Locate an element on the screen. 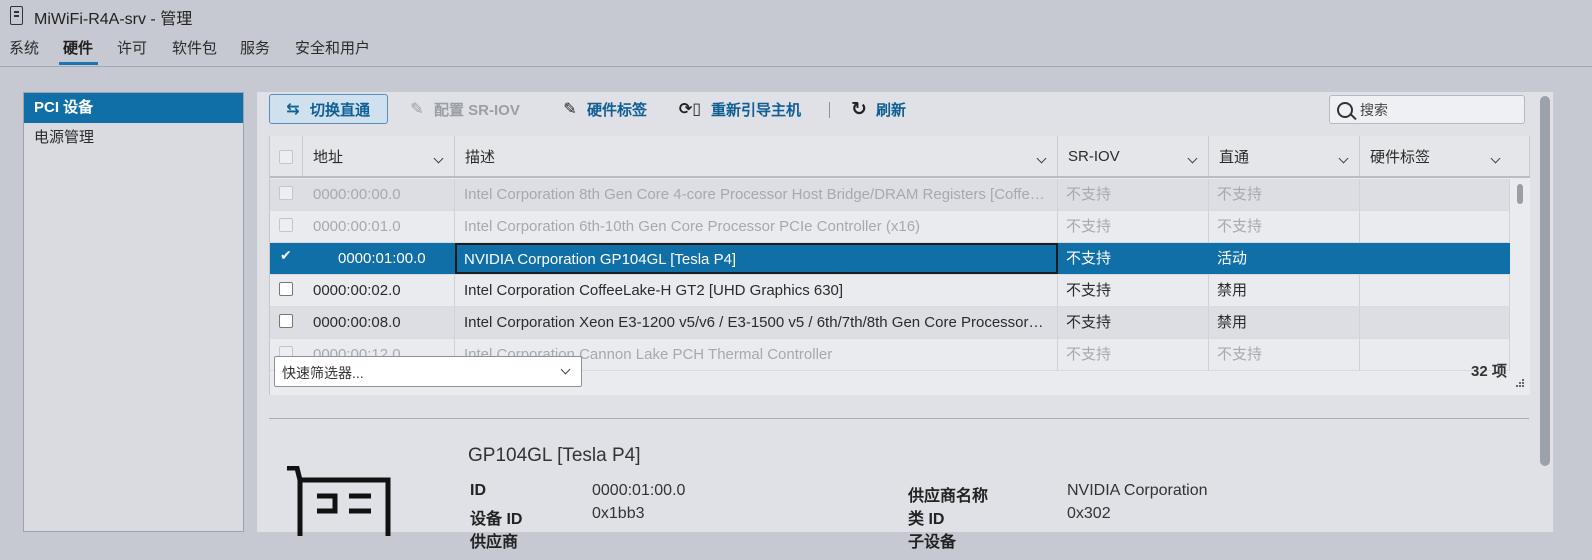 The width and height of the screenshot is (1592, 560). cell-description: NVIDIA Corporation GP104GL [Tesla P4] is located at coordinates (756, 258).